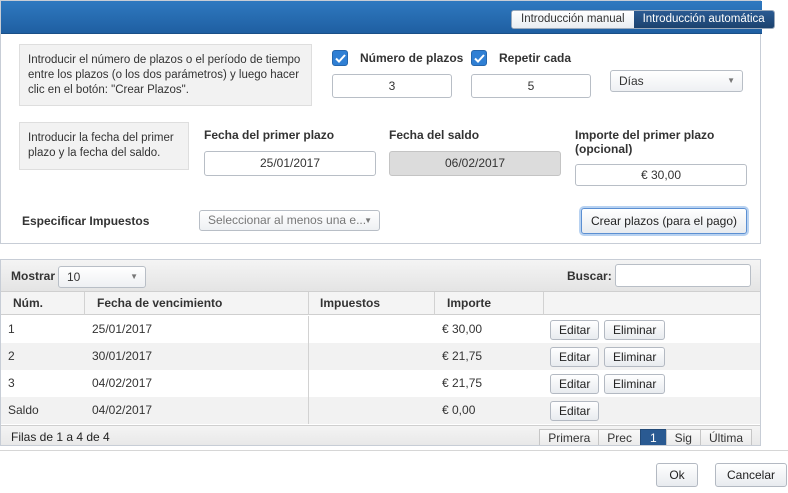 The height and width of the screenshot is (493, 788). I want to click on cell-importe: € 30,00, so click(462, 329).